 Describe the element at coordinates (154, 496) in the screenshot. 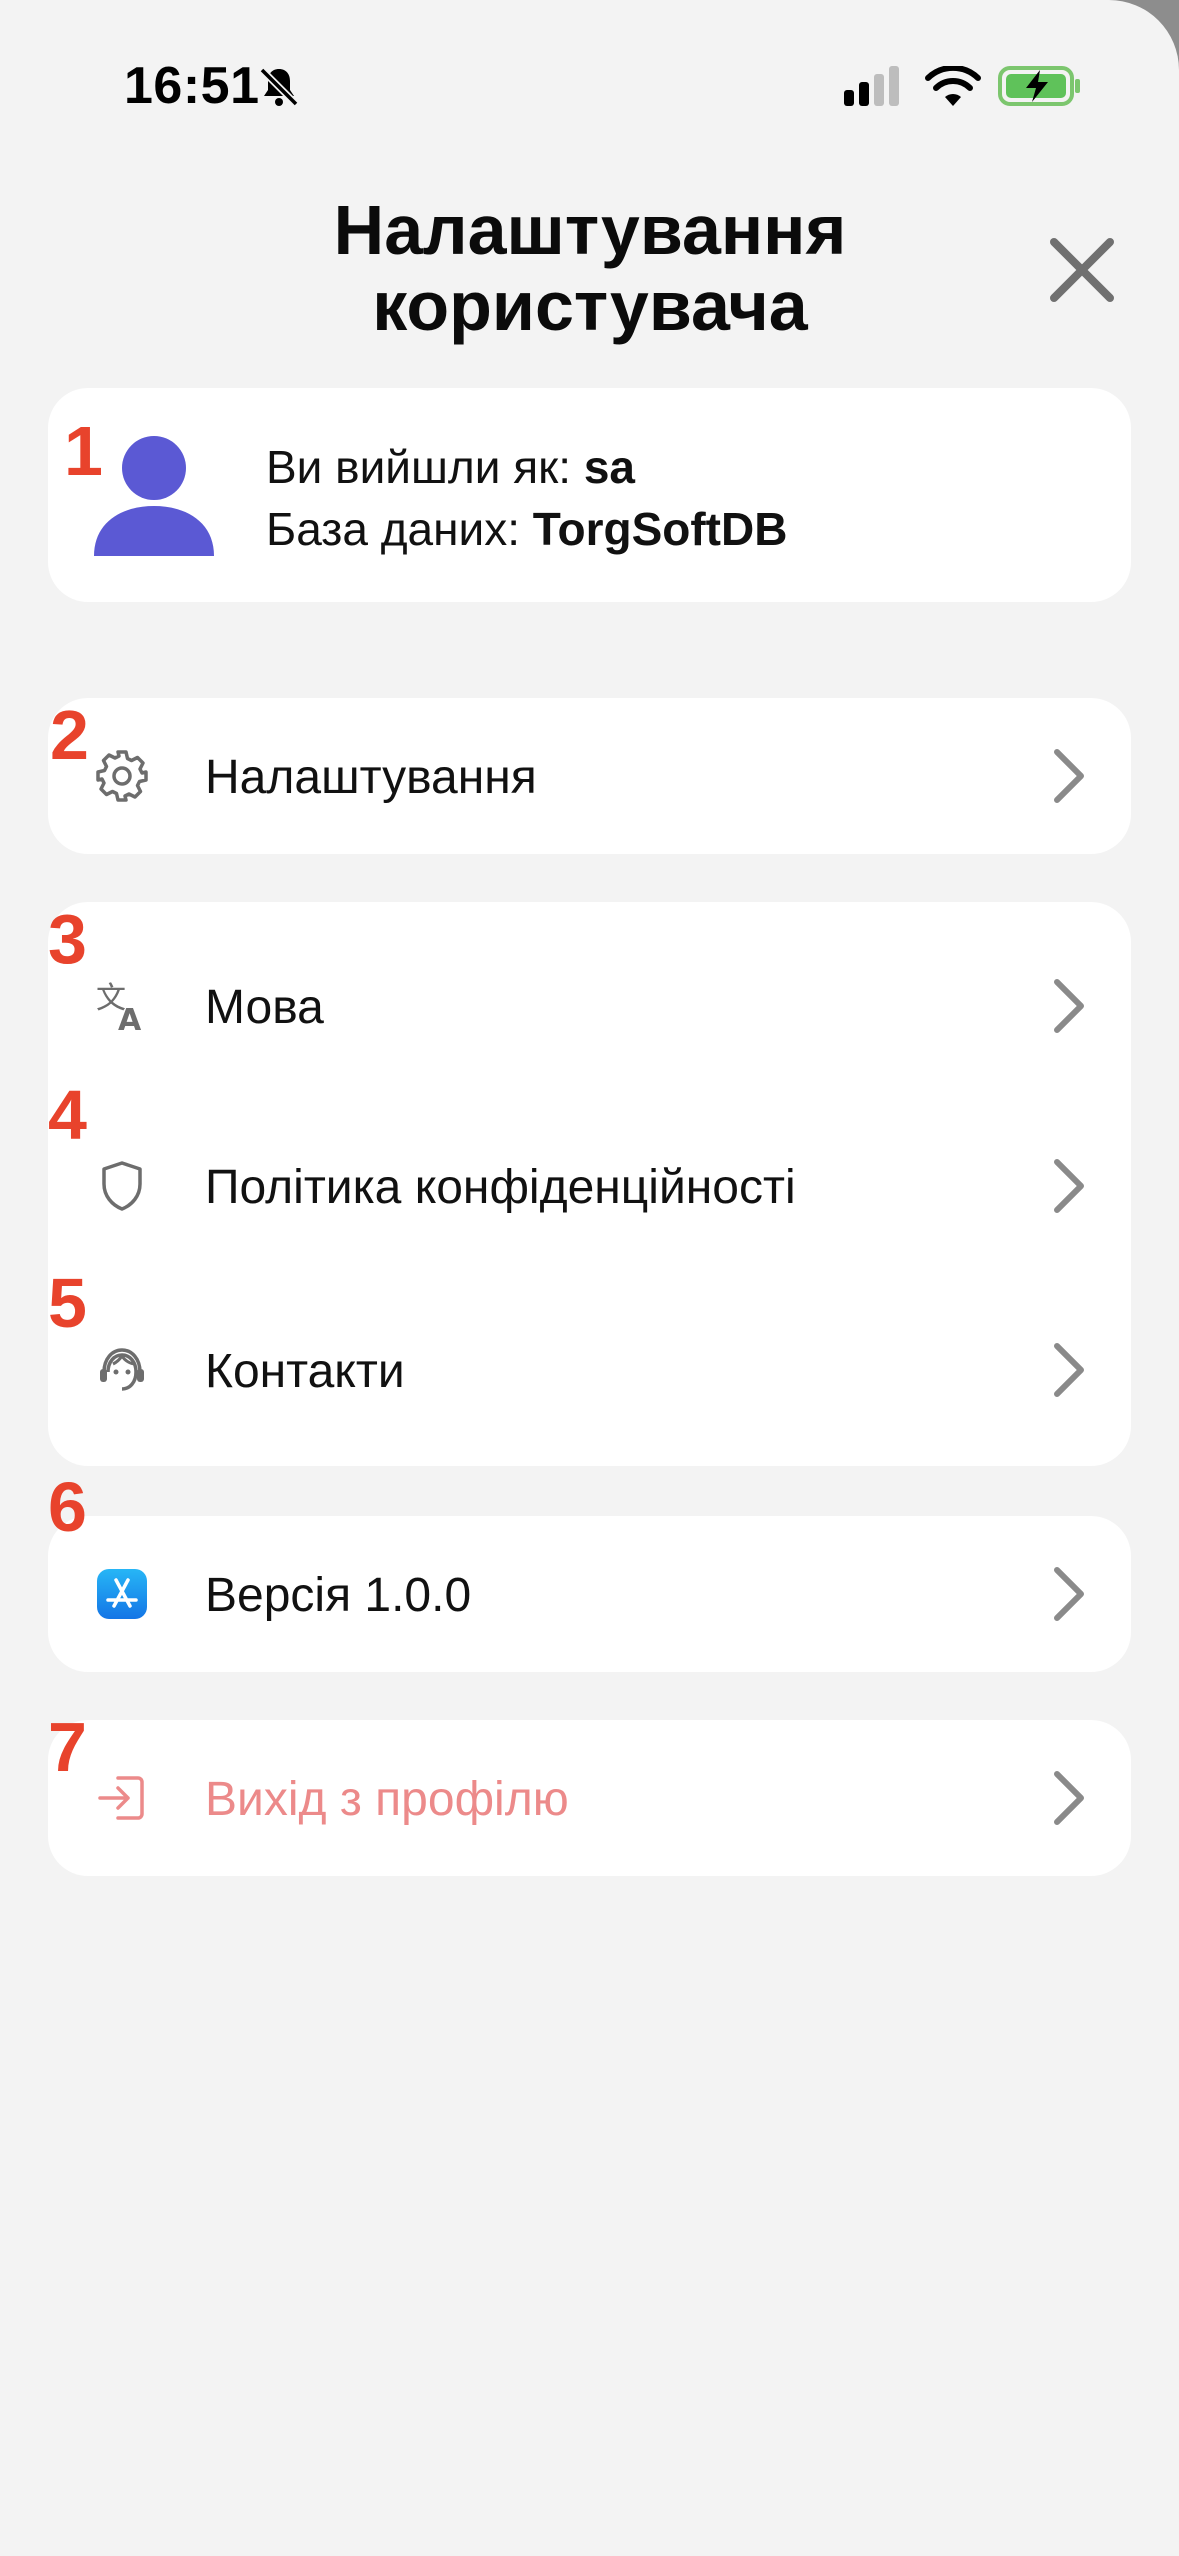

I see `user-avatar-icon` at that location.